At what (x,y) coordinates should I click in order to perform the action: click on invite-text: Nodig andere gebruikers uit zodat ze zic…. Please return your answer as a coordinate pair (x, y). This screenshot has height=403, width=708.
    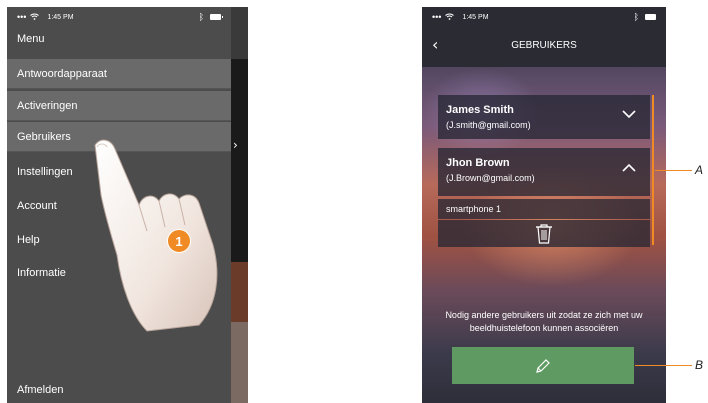
    Looking at the image, I should click on (544, 322).